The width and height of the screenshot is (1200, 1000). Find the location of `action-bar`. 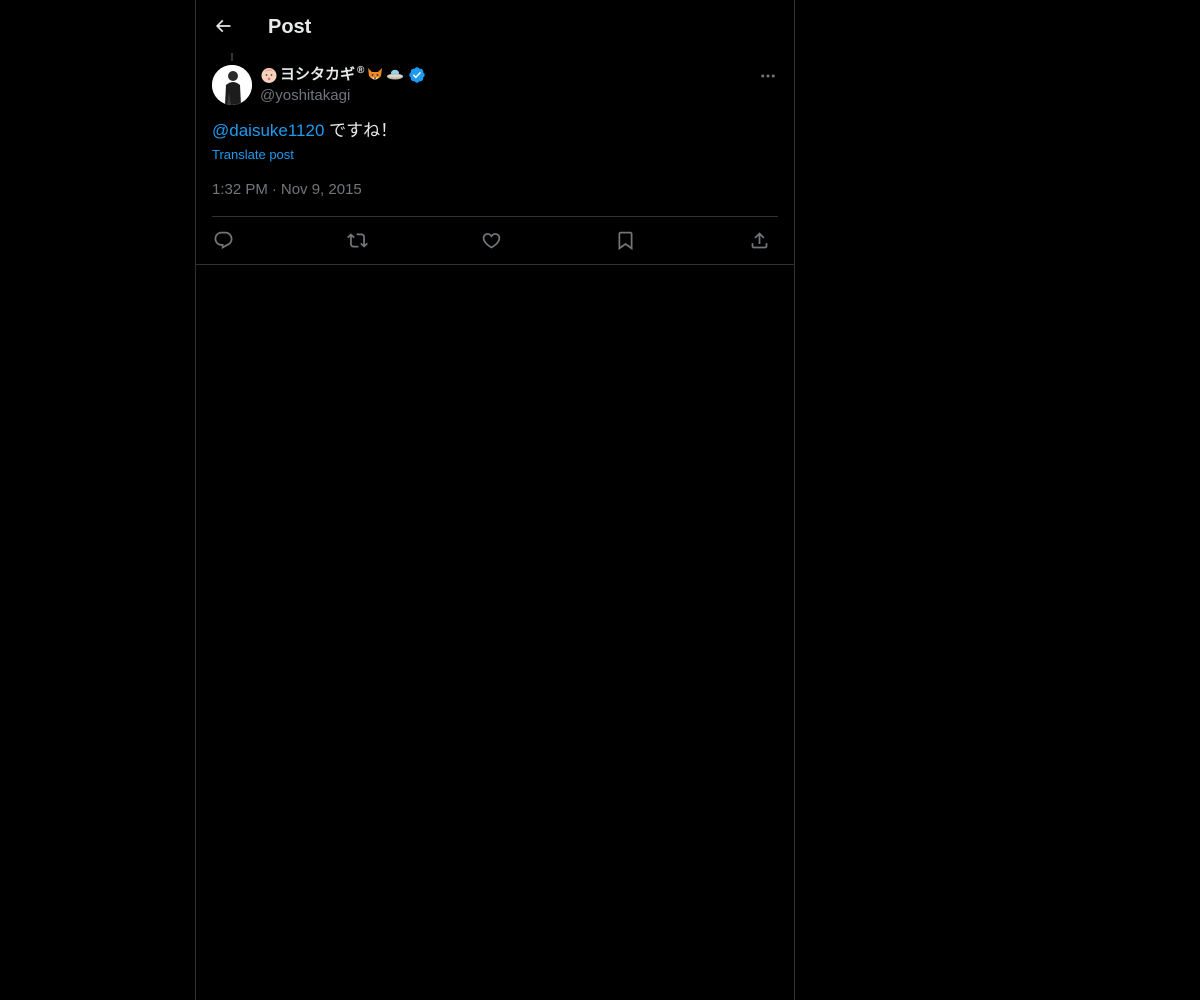

action-bar is located at coordinates (495, 240).